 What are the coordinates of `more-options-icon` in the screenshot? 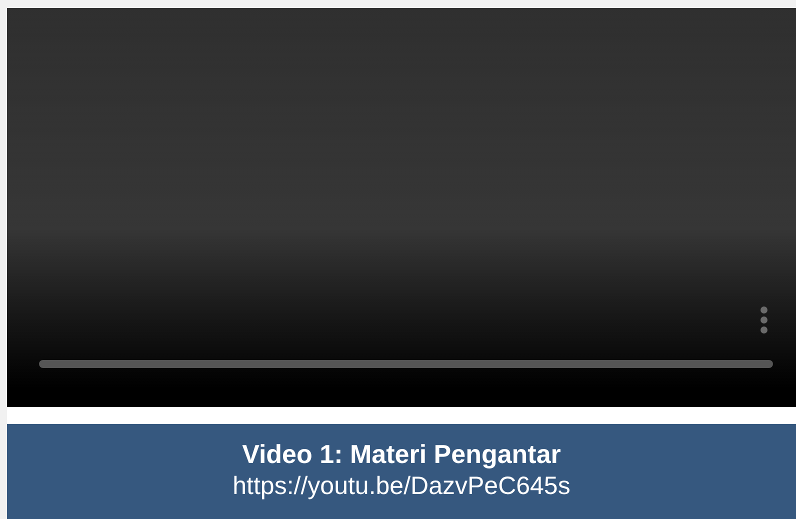 It's located at (764, 320).